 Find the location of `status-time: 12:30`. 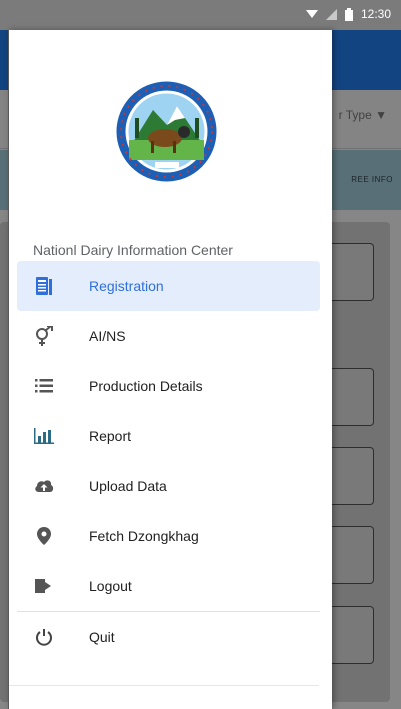

status-time: 12:30 is located at coordinates (375, 14).